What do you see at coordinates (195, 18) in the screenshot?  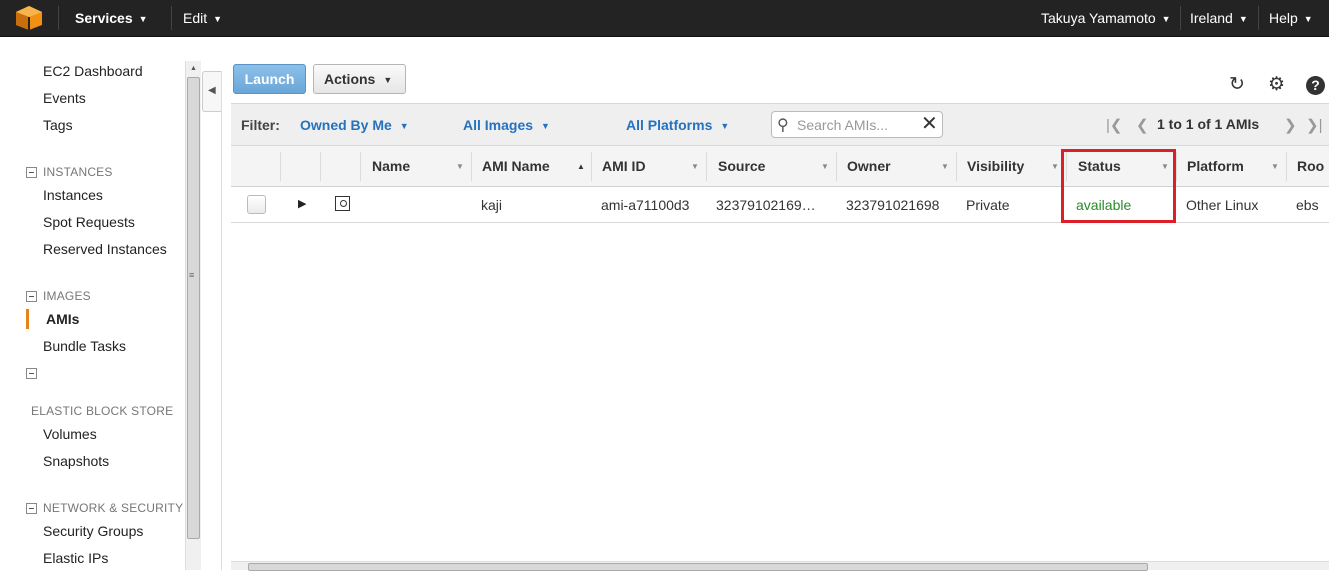 I see `edit-label: Edit` at bounding box center [195, 18].